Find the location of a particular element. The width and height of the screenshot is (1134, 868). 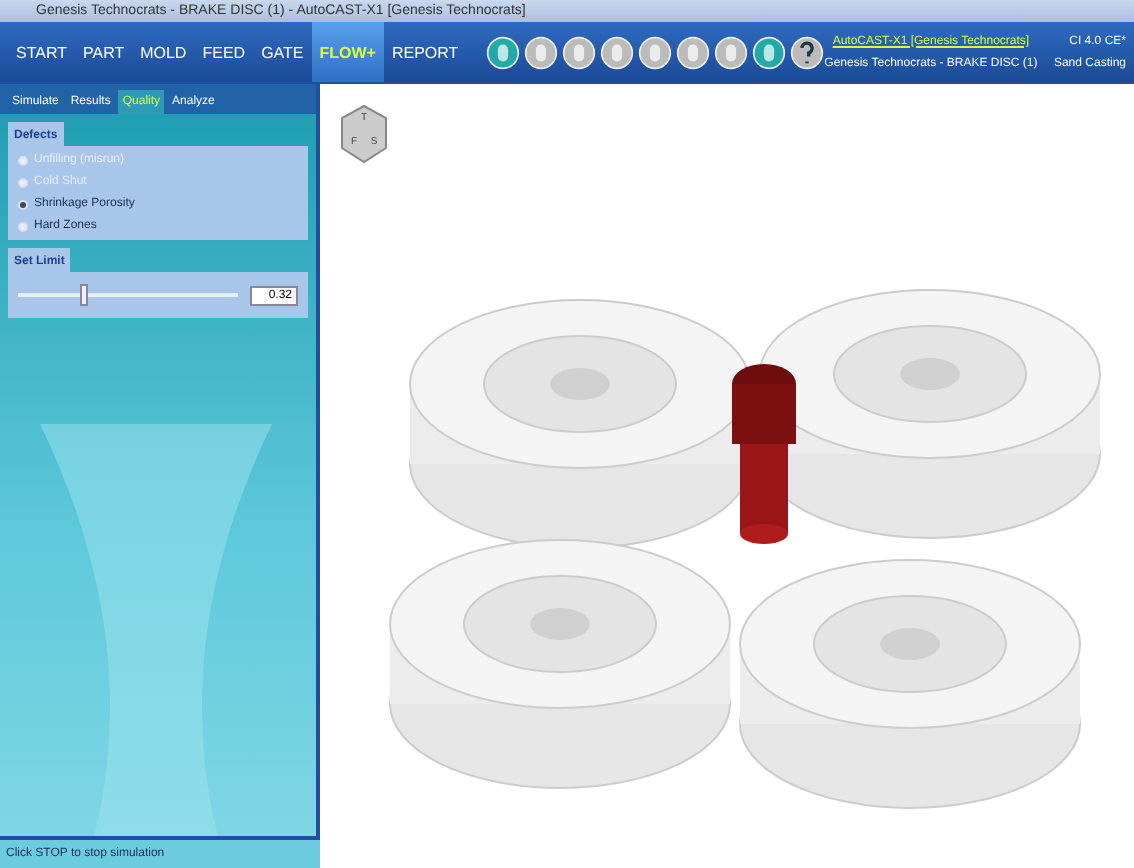

menu-tab: START is located at coordinates (41, 52).